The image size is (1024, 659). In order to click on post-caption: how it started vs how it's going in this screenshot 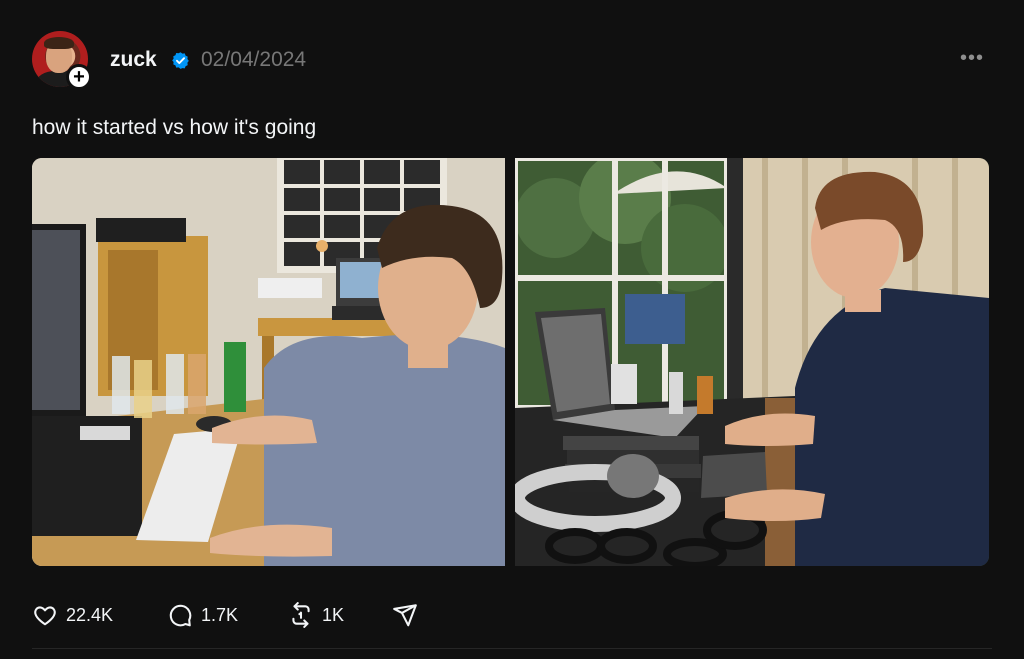, I will do `click(174, 127)`.